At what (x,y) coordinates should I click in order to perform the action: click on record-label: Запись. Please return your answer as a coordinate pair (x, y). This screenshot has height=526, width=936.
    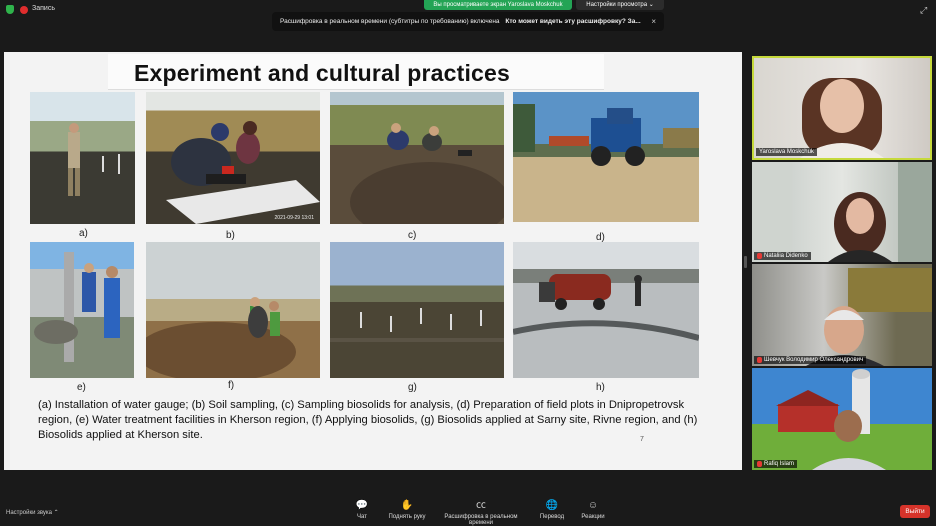
    Looking at the image, I should click on (43, 8).